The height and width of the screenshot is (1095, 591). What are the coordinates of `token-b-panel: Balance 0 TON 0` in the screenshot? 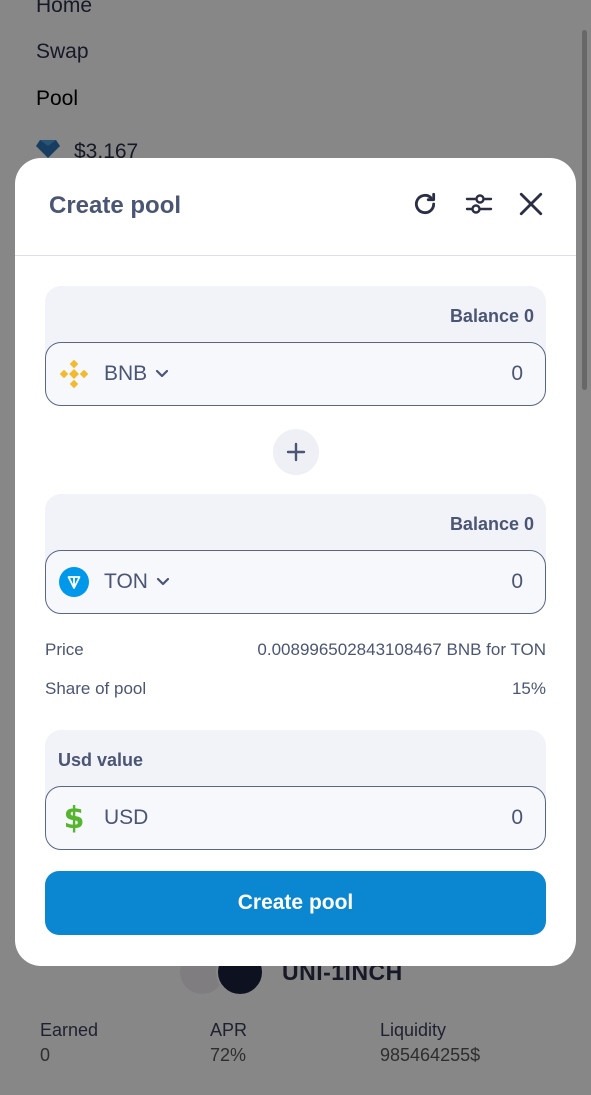 It's located at (295, 554).